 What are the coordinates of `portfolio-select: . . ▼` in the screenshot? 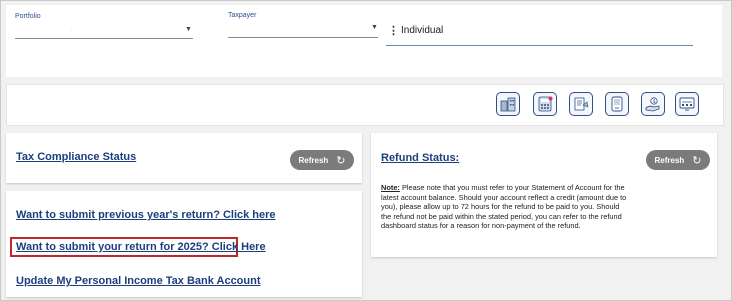 It's located at (104, 30).